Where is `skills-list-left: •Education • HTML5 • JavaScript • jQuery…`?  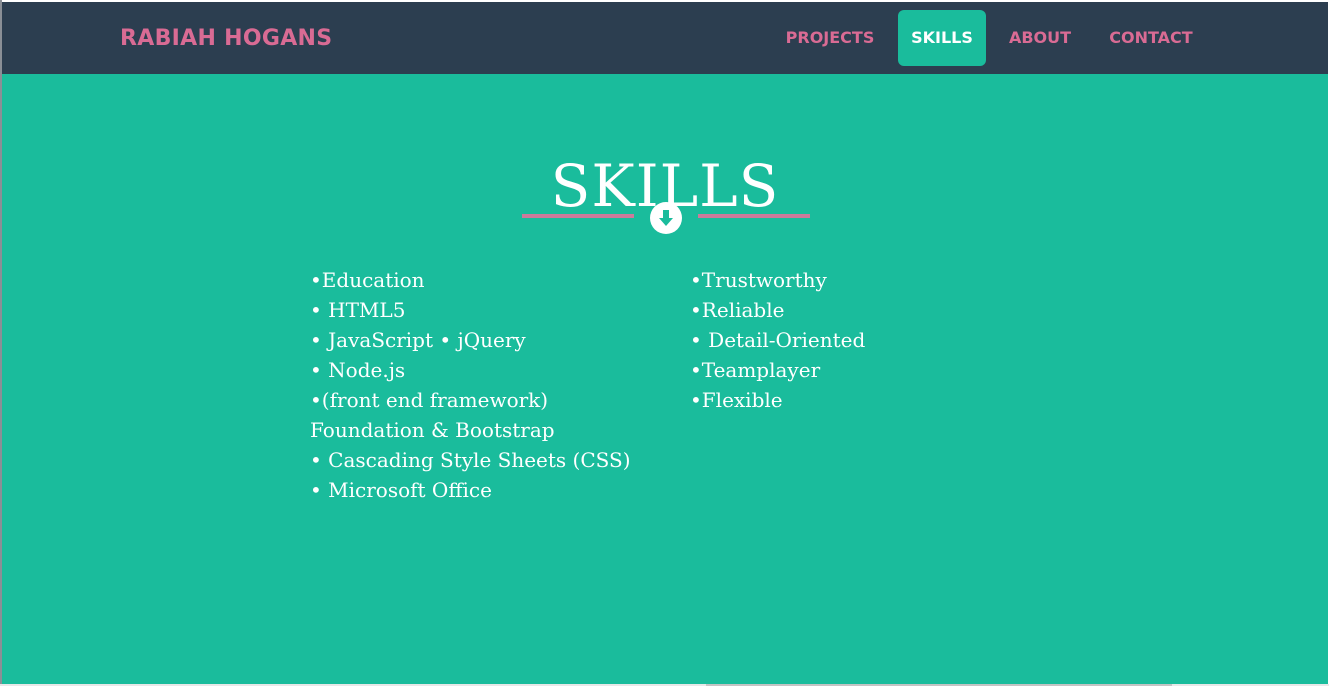
skills-list-left: •Education • HTML5 • JavaScript • jQuery… is located at coordinates (480, 385).